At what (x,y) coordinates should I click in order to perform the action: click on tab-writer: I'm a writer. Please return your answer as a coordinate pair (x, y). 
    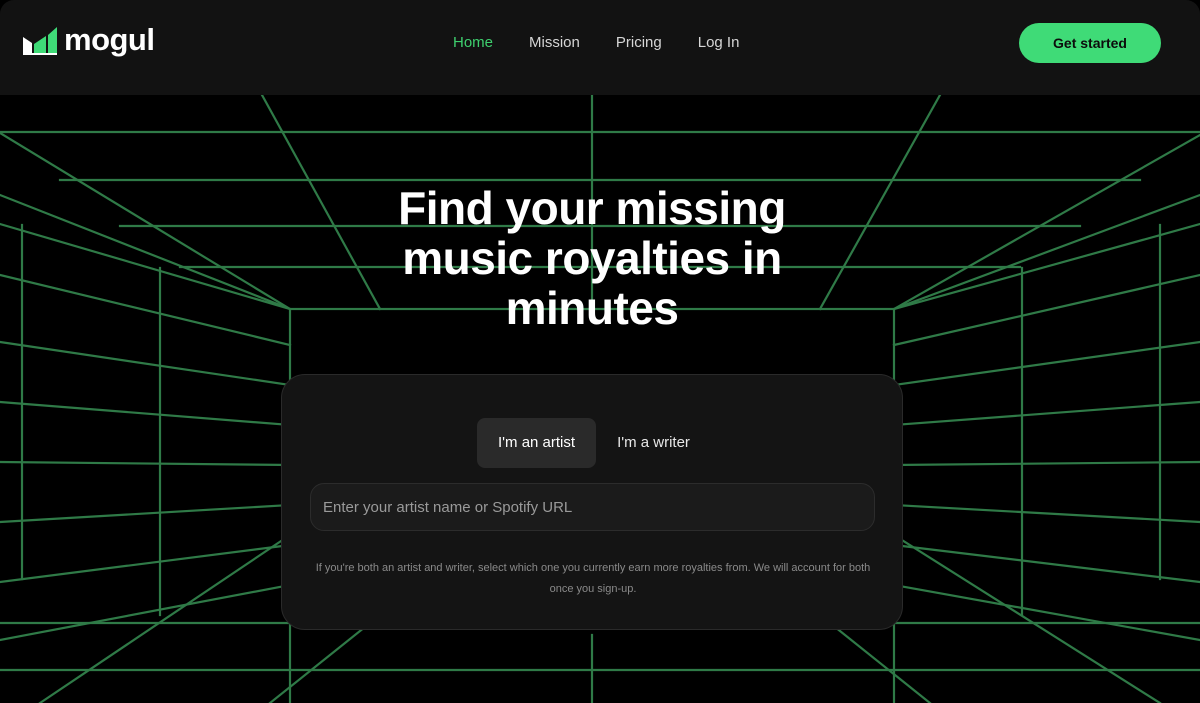
    Looking at the image, I should click on (653, 443).